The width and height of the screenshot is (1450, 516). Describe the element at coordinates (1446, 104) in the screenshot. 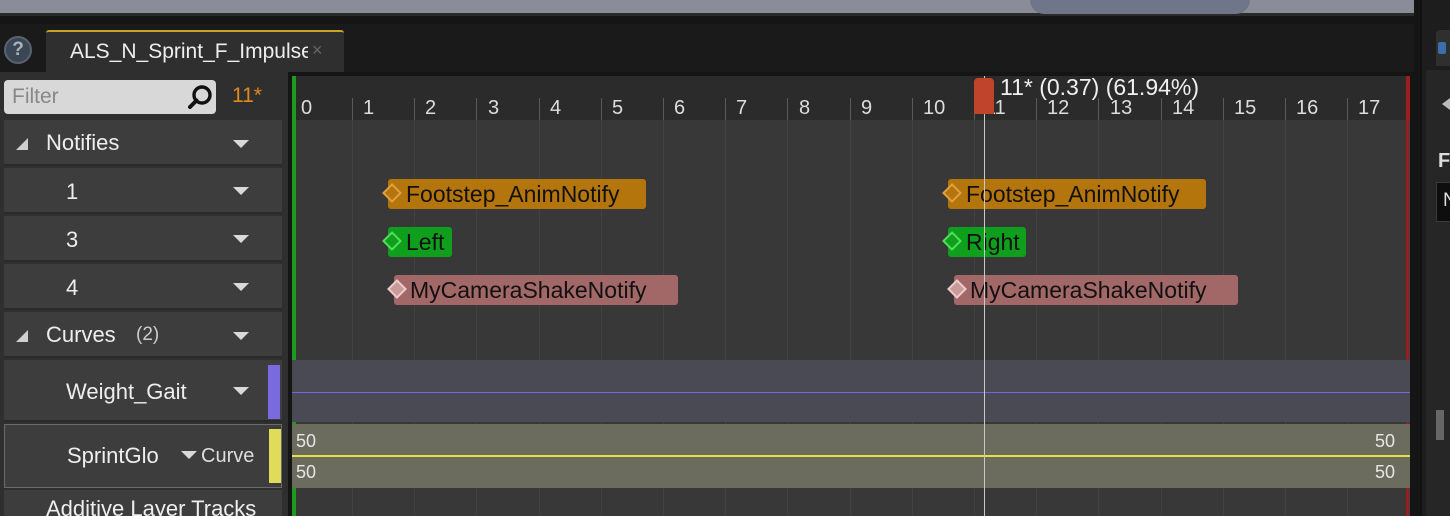

I see `collapse-arrow-icon` at that location.